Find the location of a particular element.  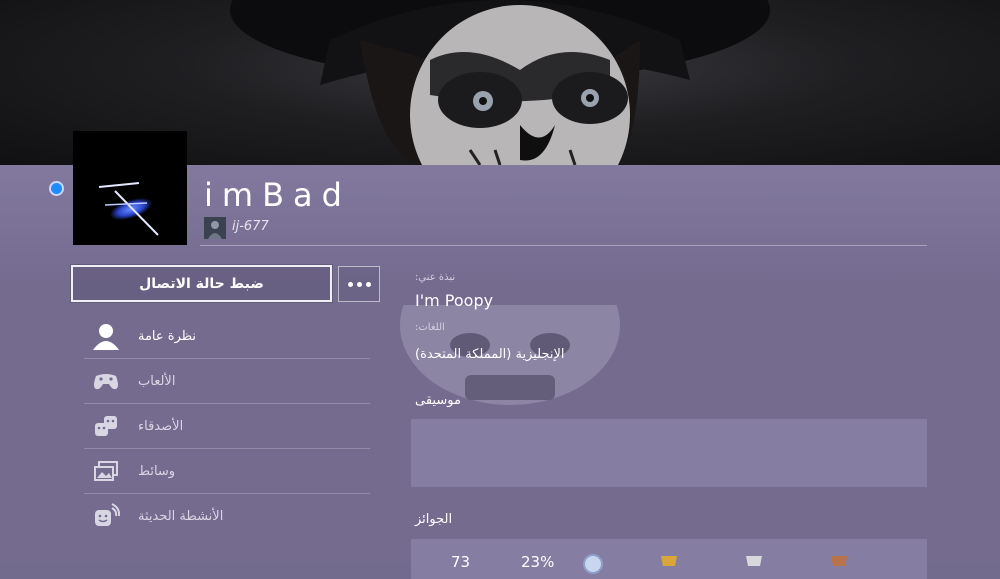

friends-icon is located at coordinates (106, 426).